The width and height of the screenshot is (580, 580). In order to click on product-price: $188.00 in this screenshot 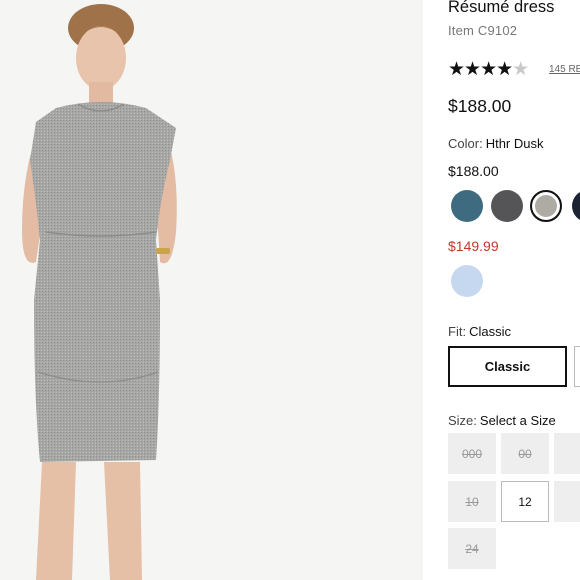, I will do `click(480, 106)`.